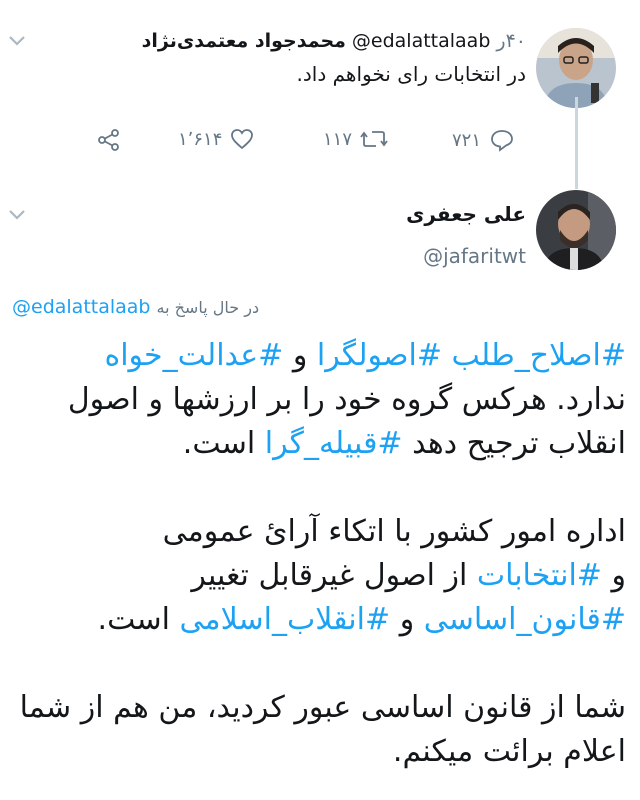 Image resolution: width=640 pixels, height=800 pixels. Describe the element at coordinates (411, 74) in the screenshot. I see `tweet-text: در انتخابات رای نخواهم داد.` at that location.